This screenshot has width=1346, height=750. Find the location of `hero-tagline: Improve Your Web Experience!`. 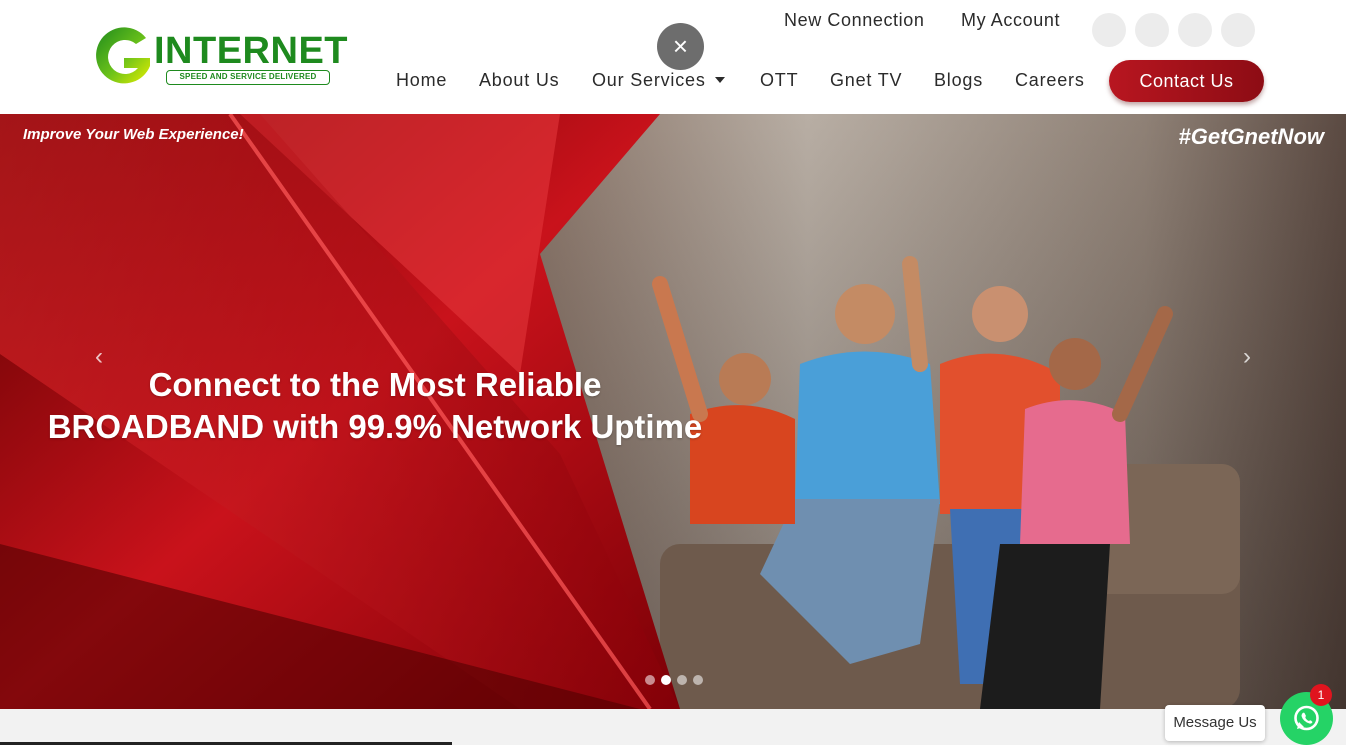

hero-tagline: Improve Your Web Experience! is located at coordinates (133, 134).